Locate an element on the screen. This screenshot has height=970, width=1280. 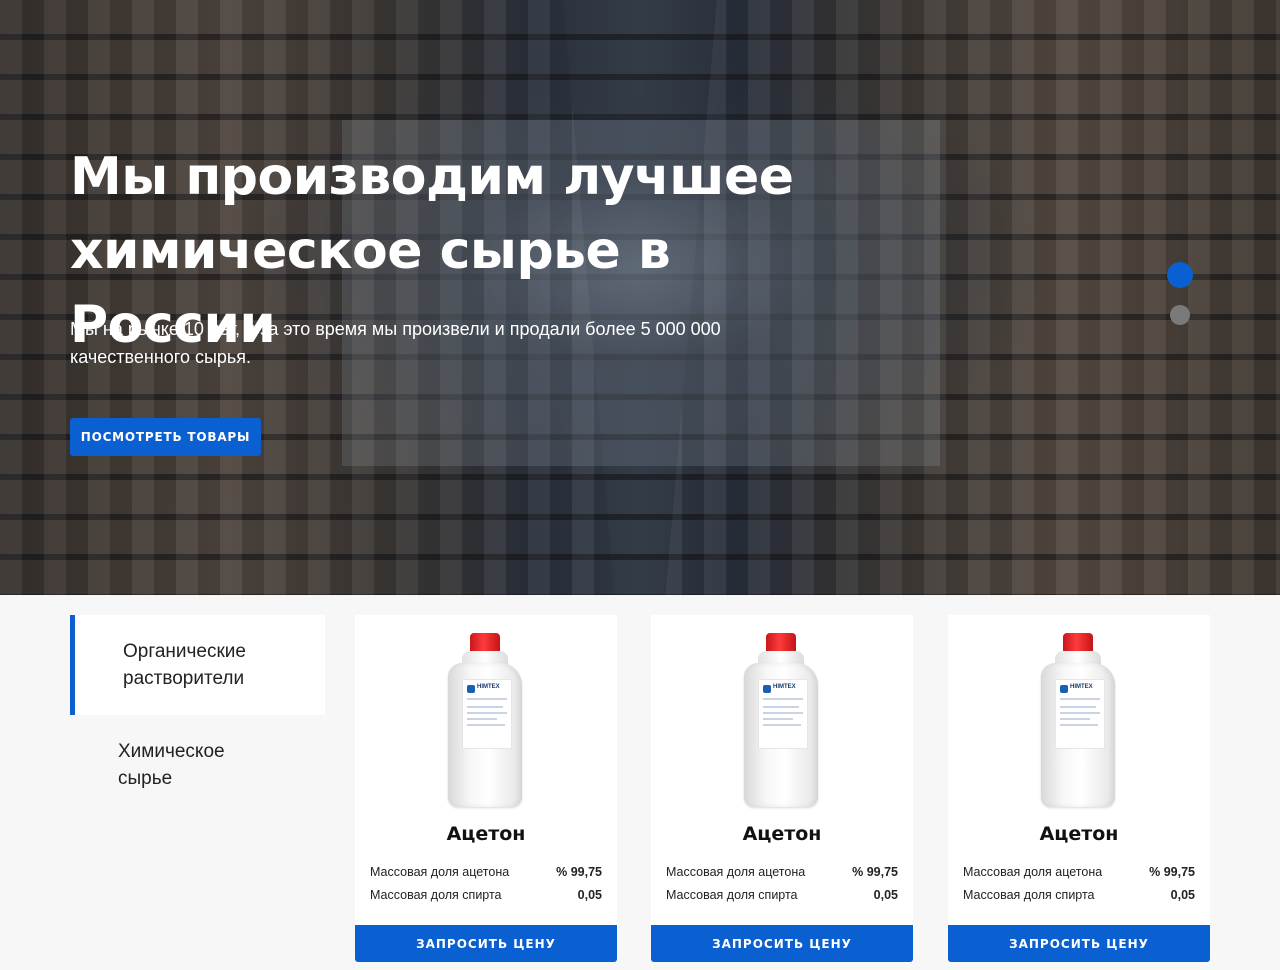
category-label-line-2: растворители is located at coordinates (184, 678).